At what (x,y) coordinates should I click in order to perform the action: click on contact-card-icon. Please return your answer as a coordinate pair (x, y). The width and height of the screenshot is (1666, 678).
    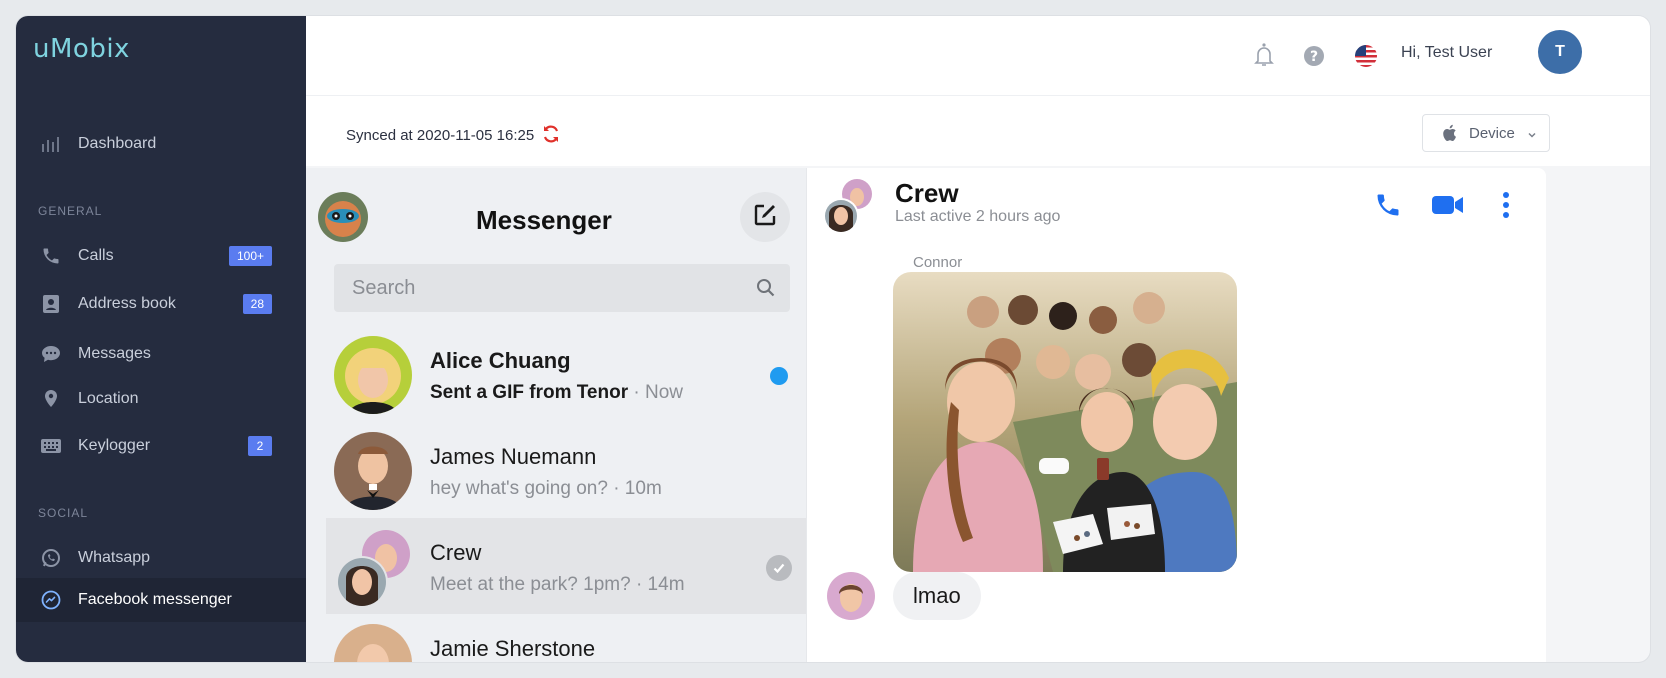
    Looking at the image, I should click on (51, 304).